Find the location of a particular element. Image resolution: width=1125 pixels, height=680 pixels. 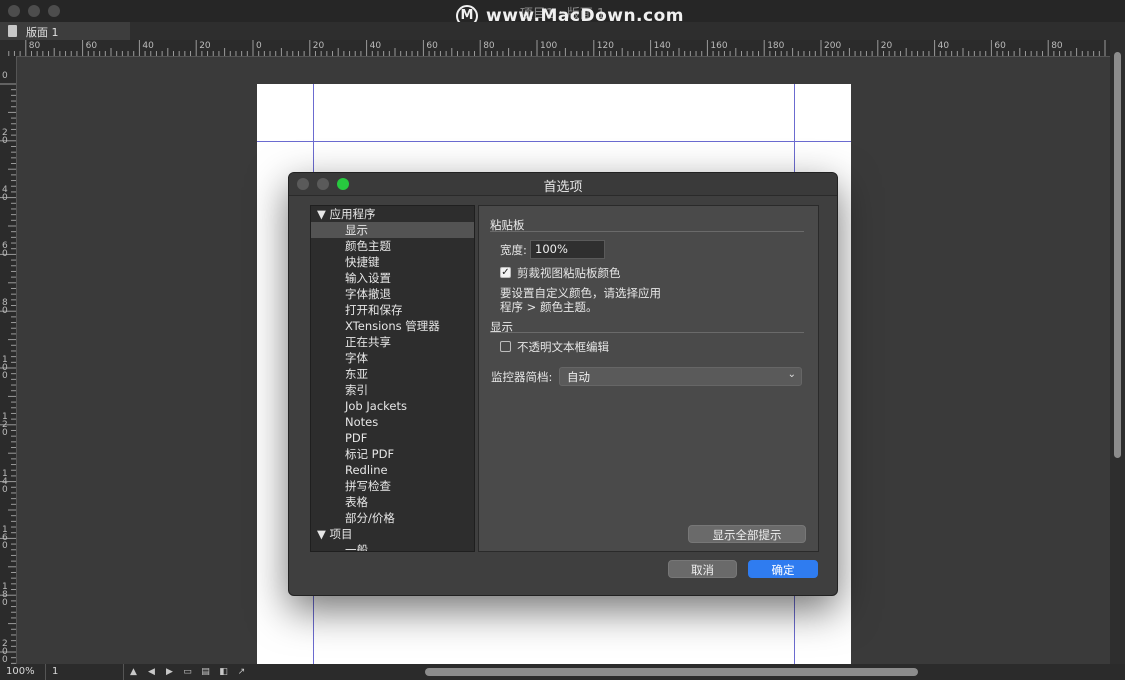

page-up-icon: ▲ is located at coordinates (133, 672).